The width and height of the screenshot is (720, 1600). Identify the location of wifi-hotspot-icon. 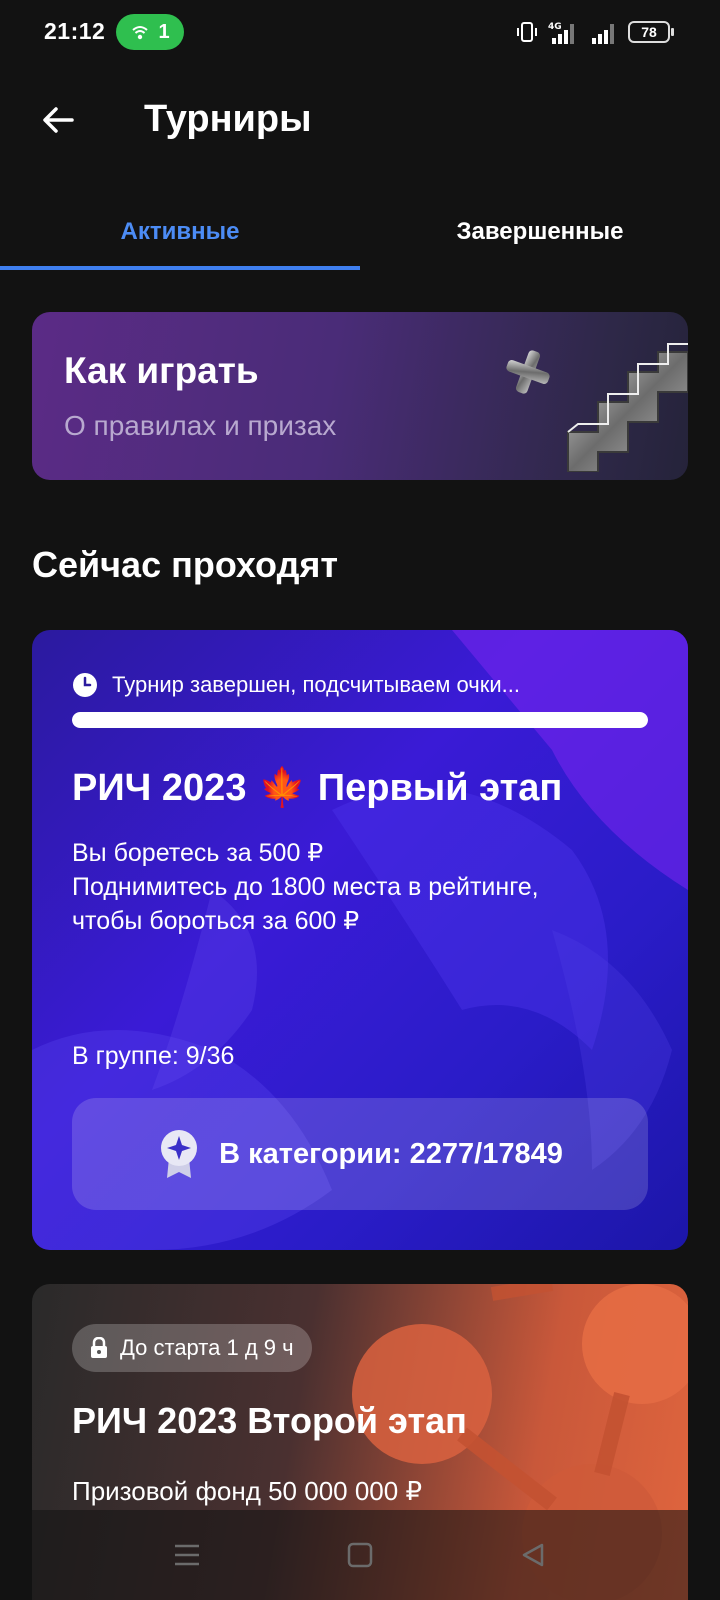
(140, 33).